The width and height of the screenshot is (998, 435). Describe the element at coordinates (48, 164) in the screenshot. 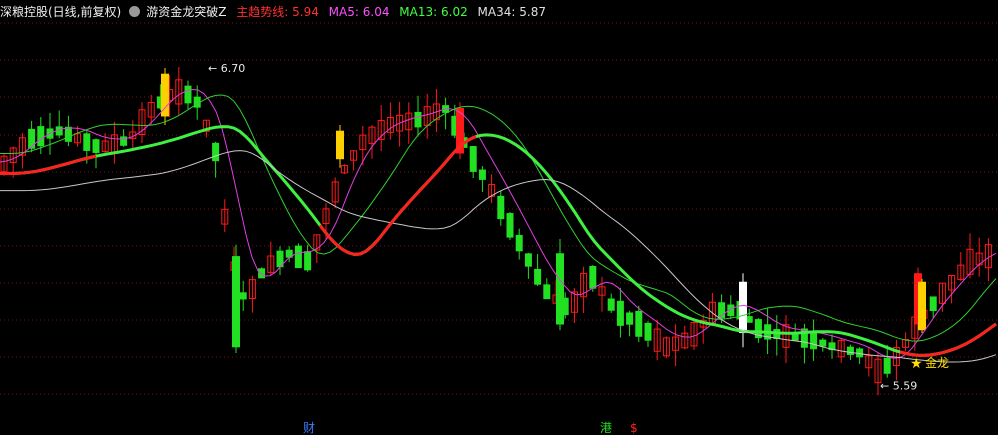

I see `trend-line` at that location.